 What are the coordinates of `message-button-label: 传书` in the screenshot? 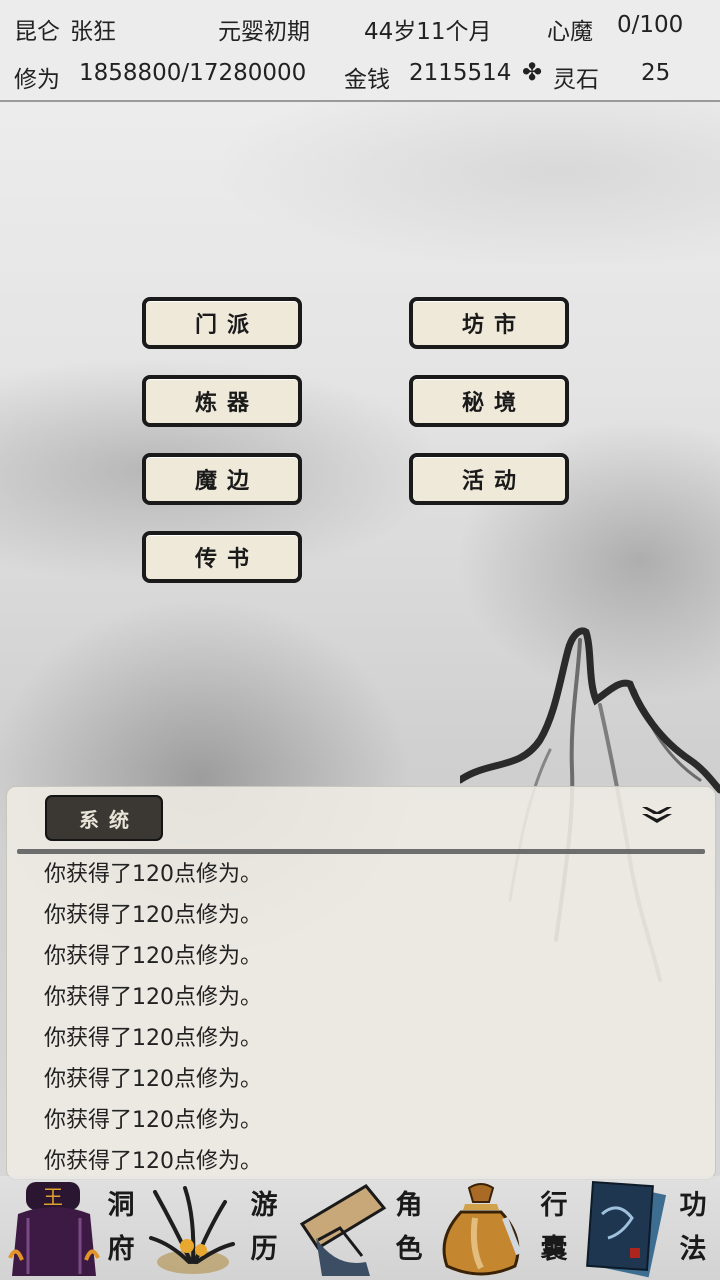 It's located at (226, 559).